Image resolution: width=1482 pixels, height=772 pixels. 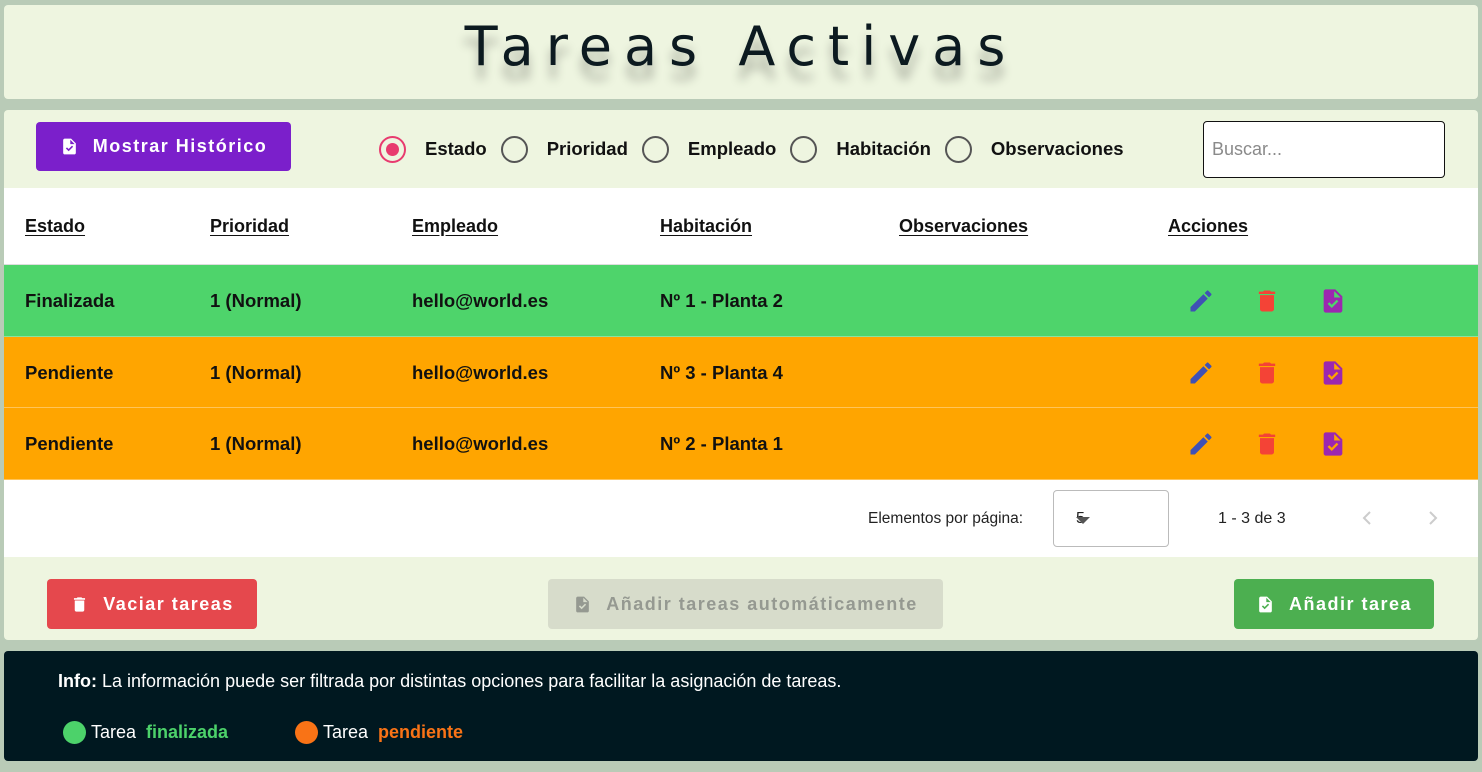 I want to click on green-dot-icon, so click(x=74, y=732).